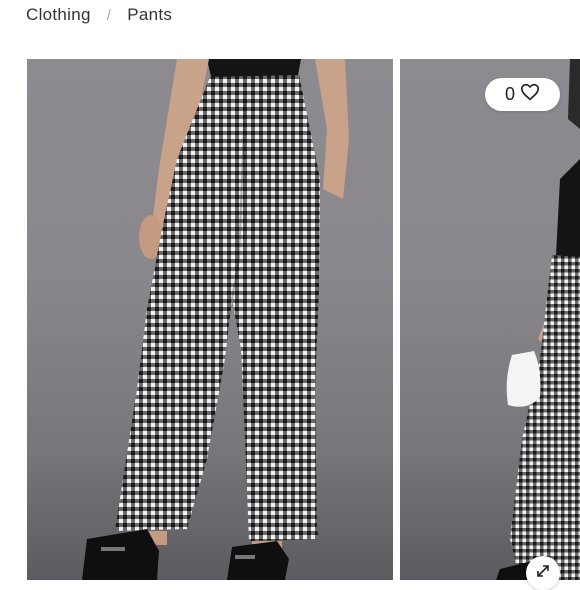 Image resolution: width=580 pixels, height=590 pixels. I want to click on breadcrumb: Clothing / Pants, so click(99, 15).